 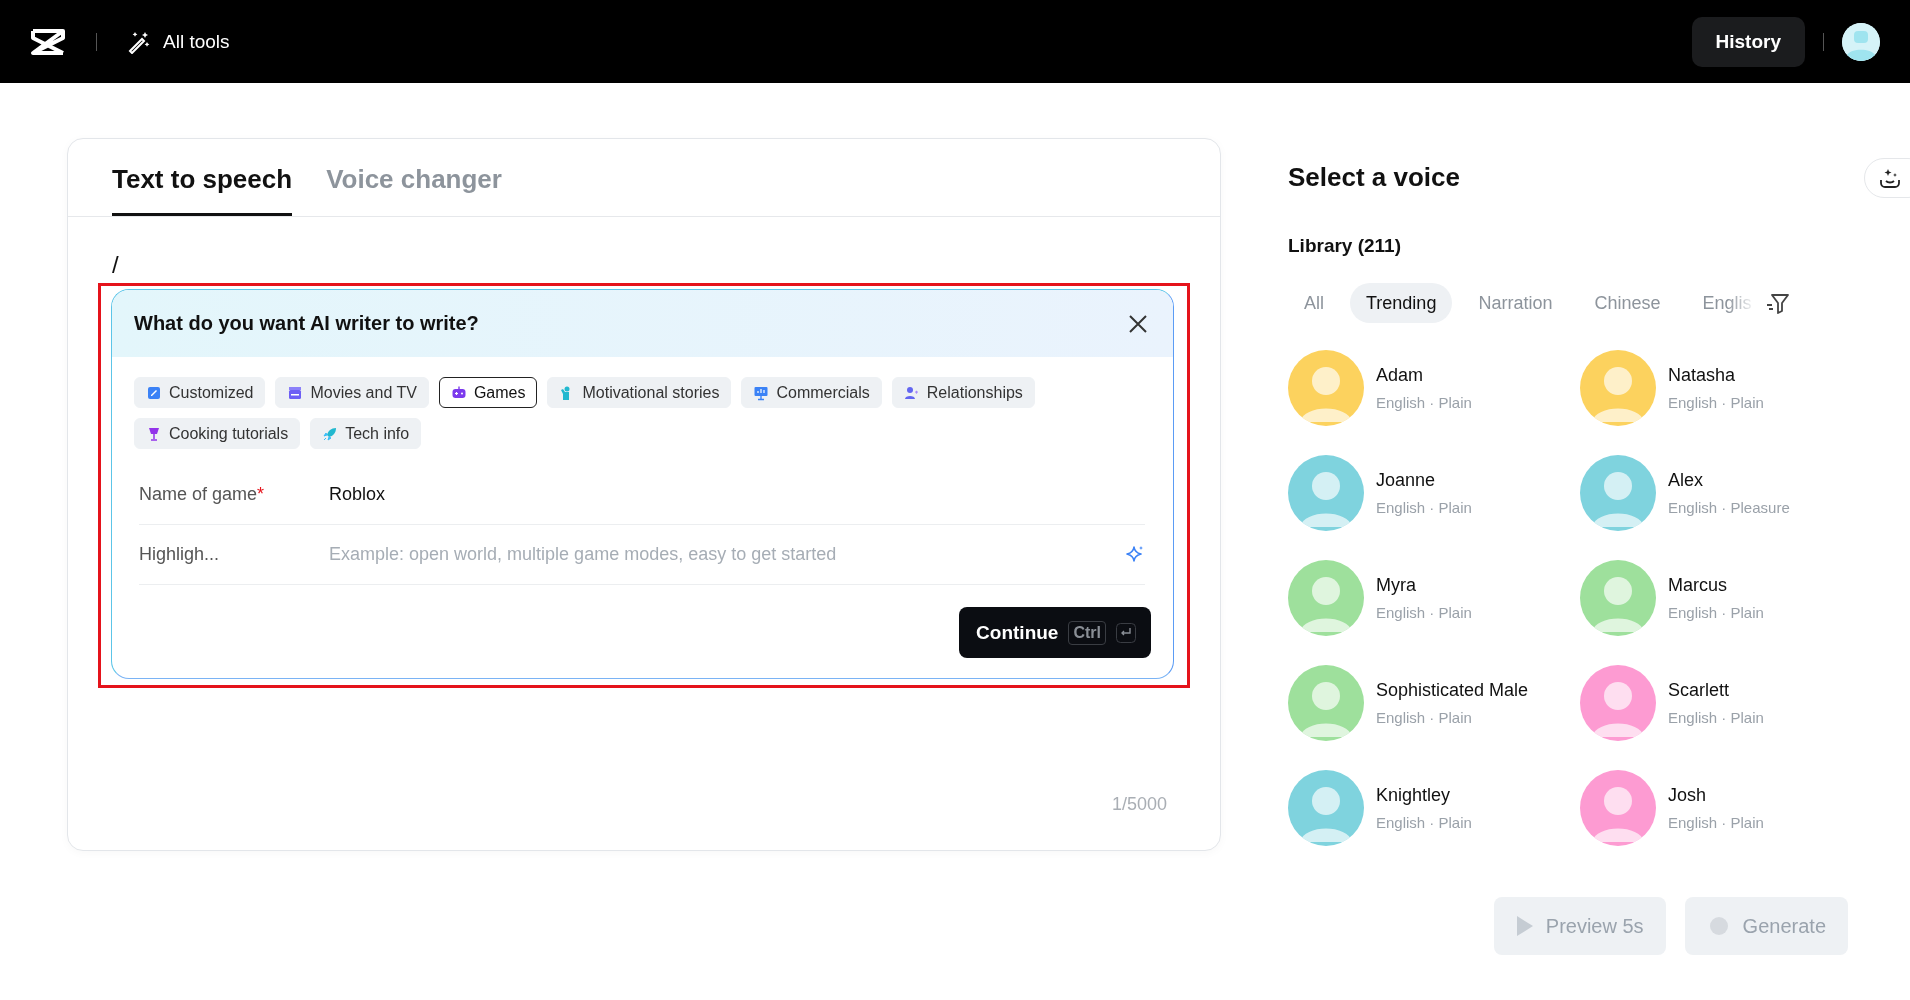 What do you see at coordinates (48, 41) in the screenshot?
I see `logo-icon` at bounding box center [48, 41].